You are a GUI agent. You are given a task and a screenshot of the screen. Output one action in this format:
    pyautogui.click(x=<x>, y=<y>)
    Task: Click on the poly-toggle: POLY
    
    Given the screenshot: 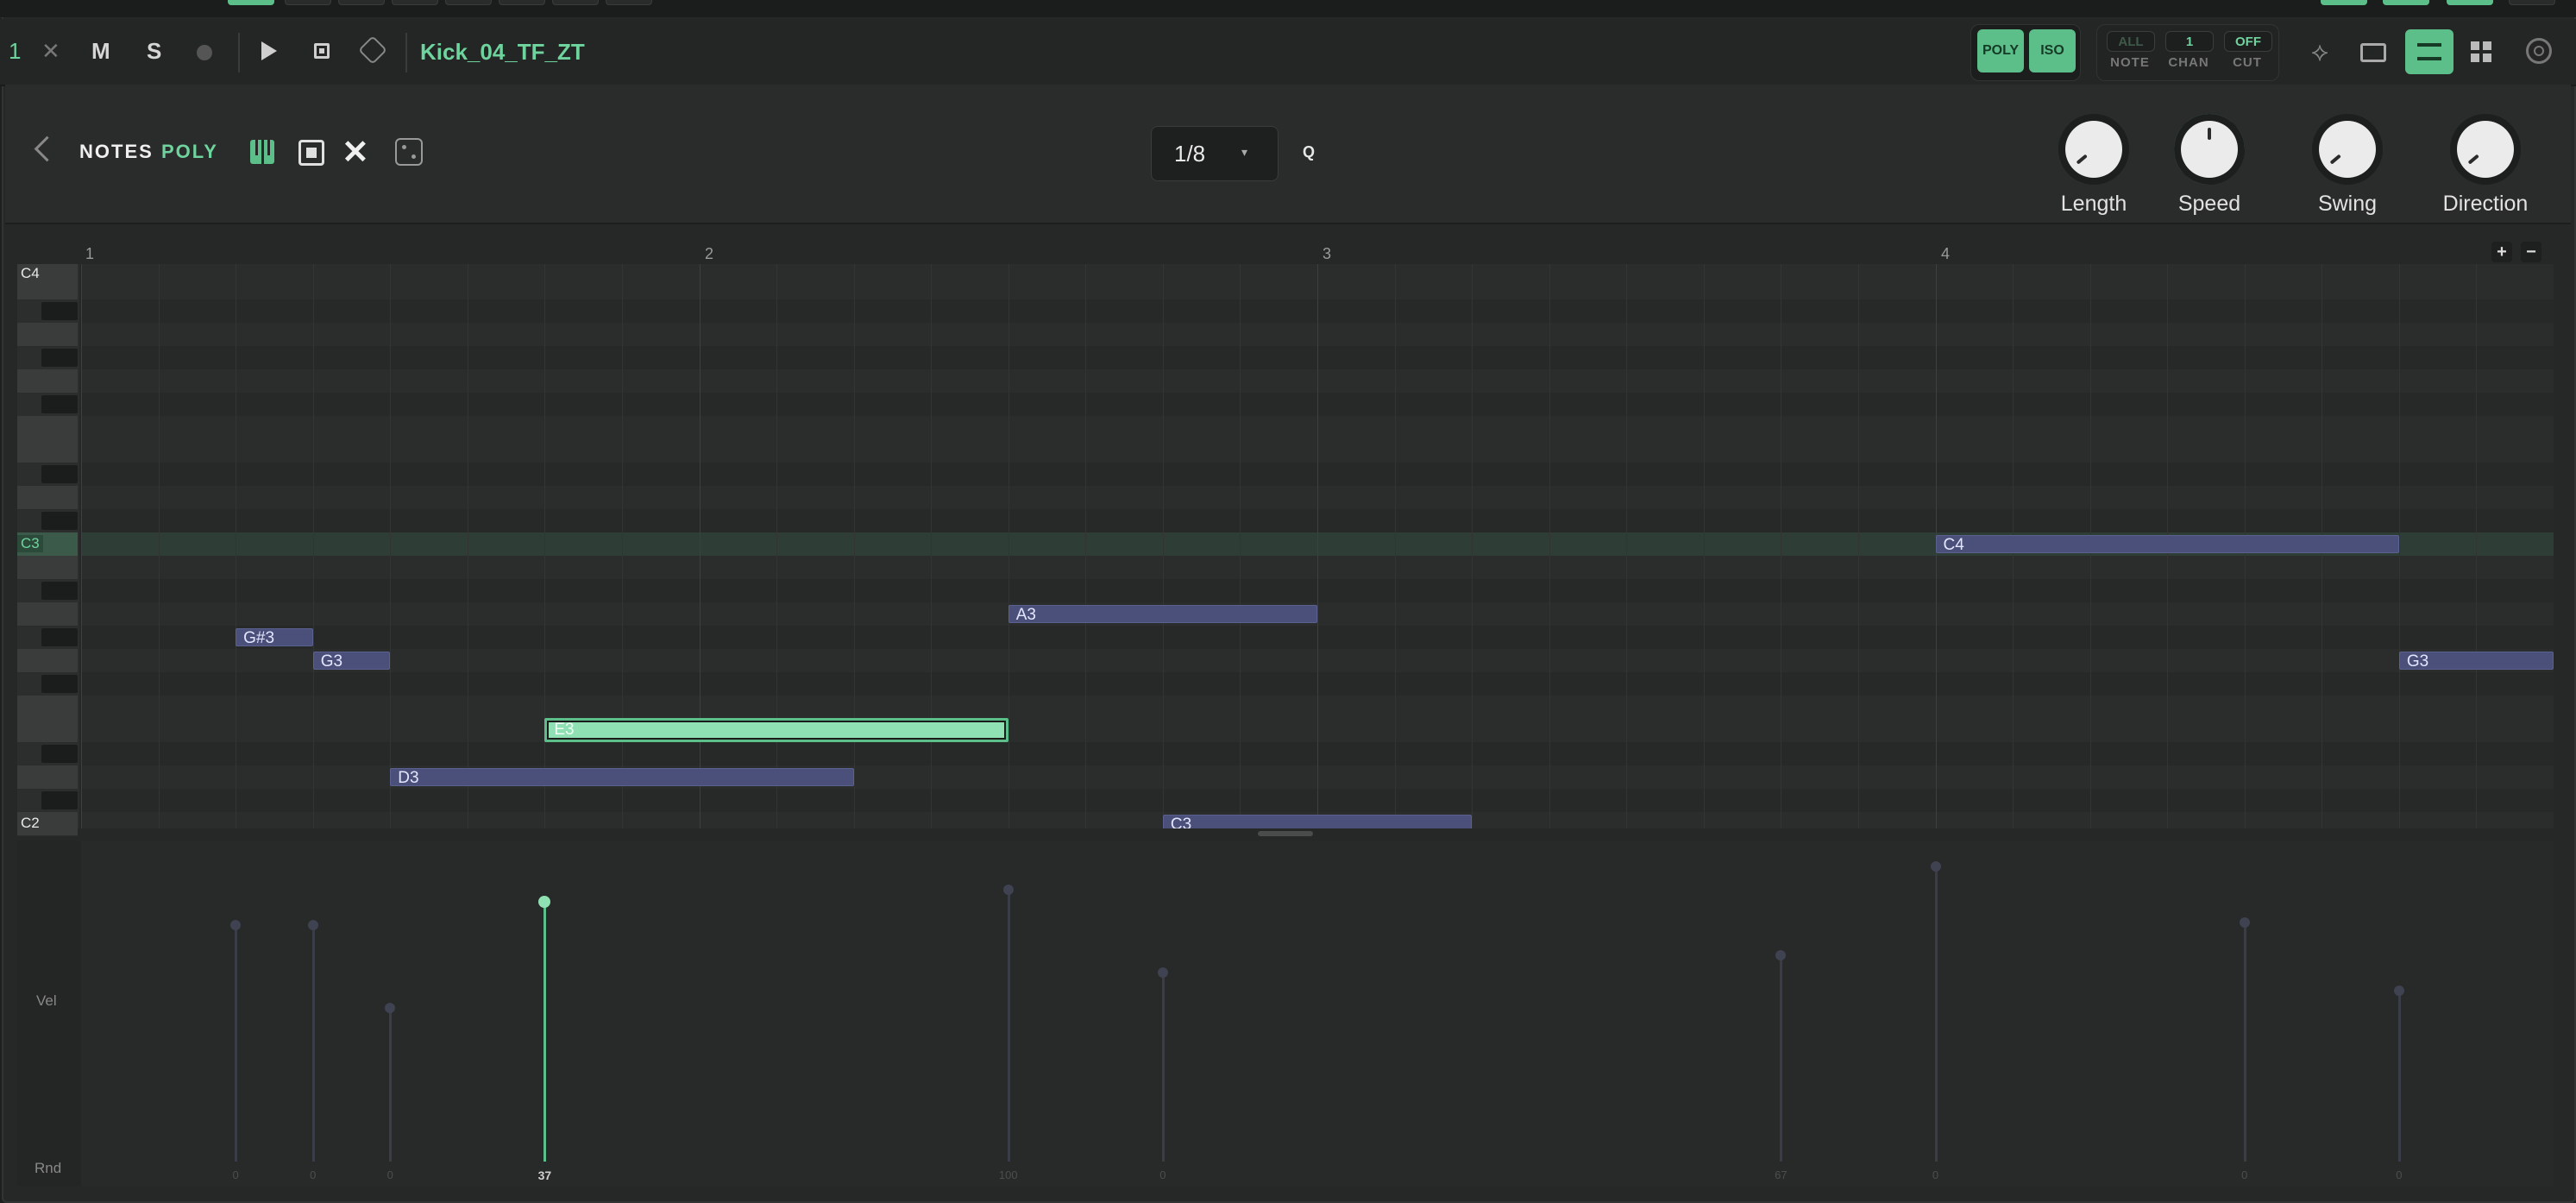 What is the action you would take?
    pyautogui.click(x=2000, y=50)
    